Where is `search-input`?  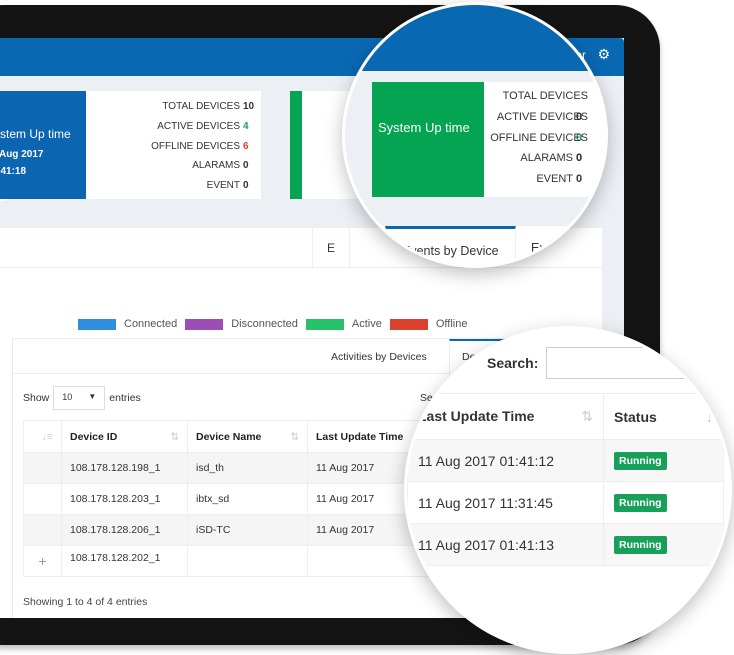
search-input is located at coordinates (616, 363).